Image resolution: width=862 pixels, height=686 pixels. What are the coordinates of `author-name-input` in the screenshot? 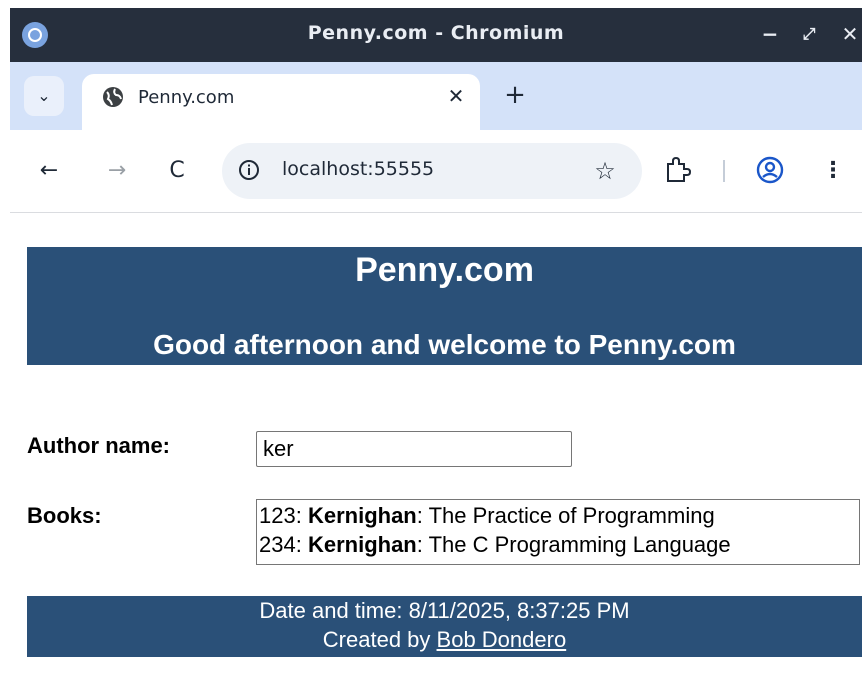 It's located at (414, 449).